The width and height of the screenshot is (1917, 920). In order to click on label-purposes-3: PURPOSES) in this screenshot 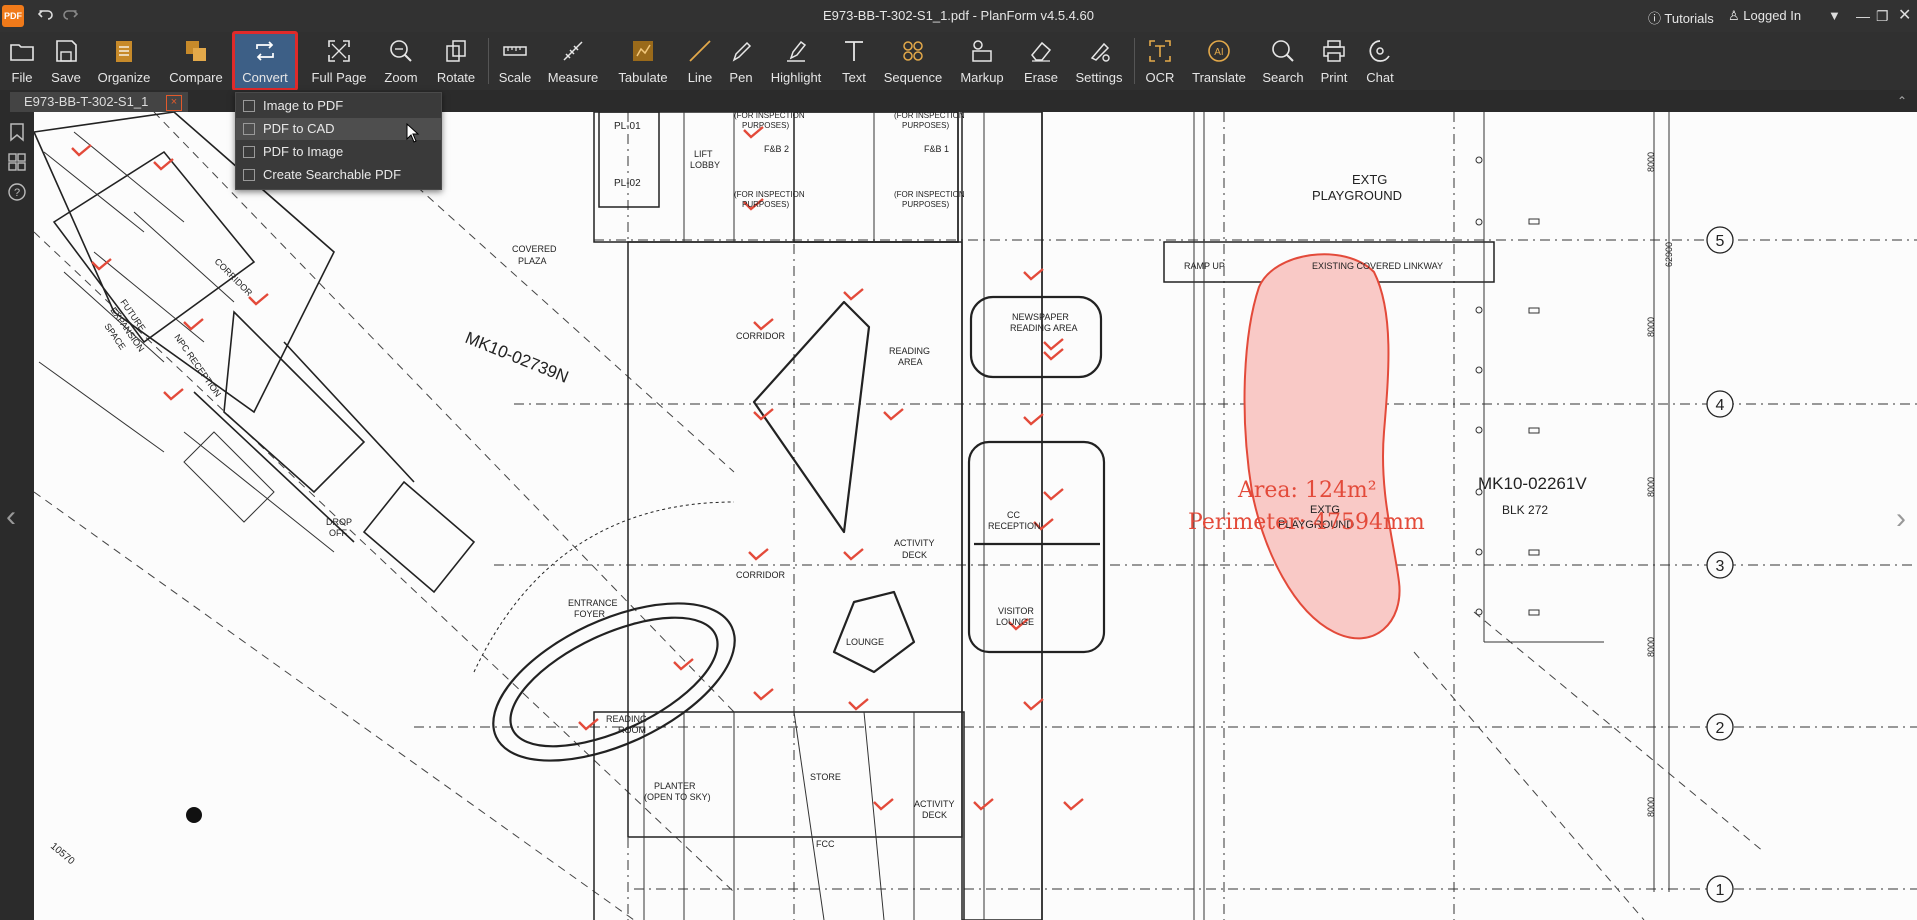, I will do `click(925, 125)`.